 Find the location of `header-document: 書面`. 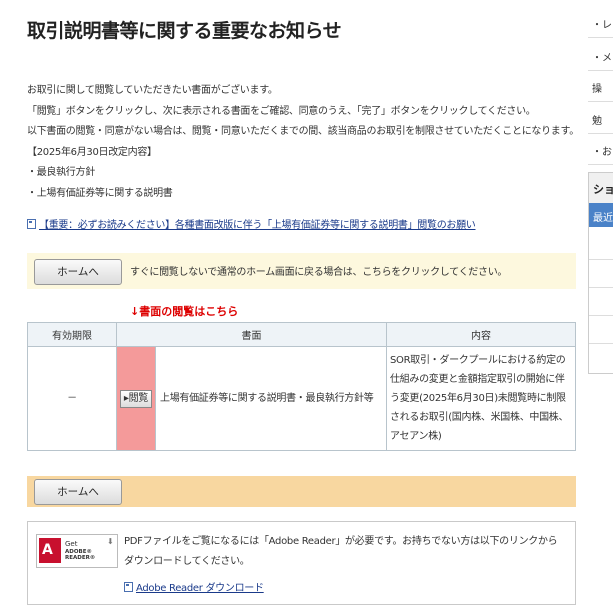

header-document: 書面 is located at coordinates (251, 334).